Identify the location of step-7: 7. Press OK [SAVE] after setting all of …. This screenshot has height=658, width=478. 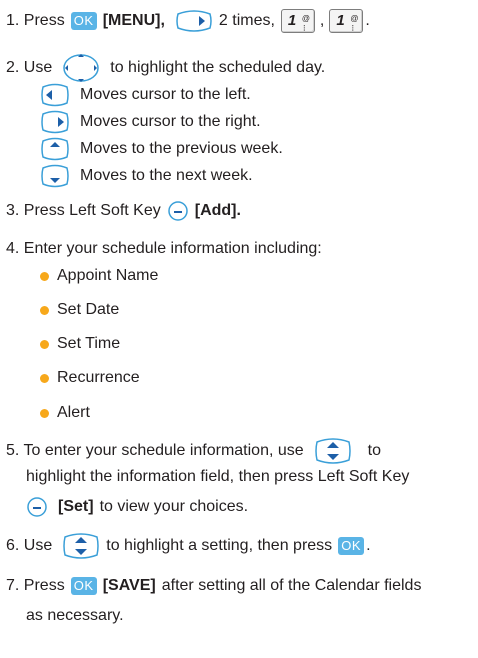
(213, 586).